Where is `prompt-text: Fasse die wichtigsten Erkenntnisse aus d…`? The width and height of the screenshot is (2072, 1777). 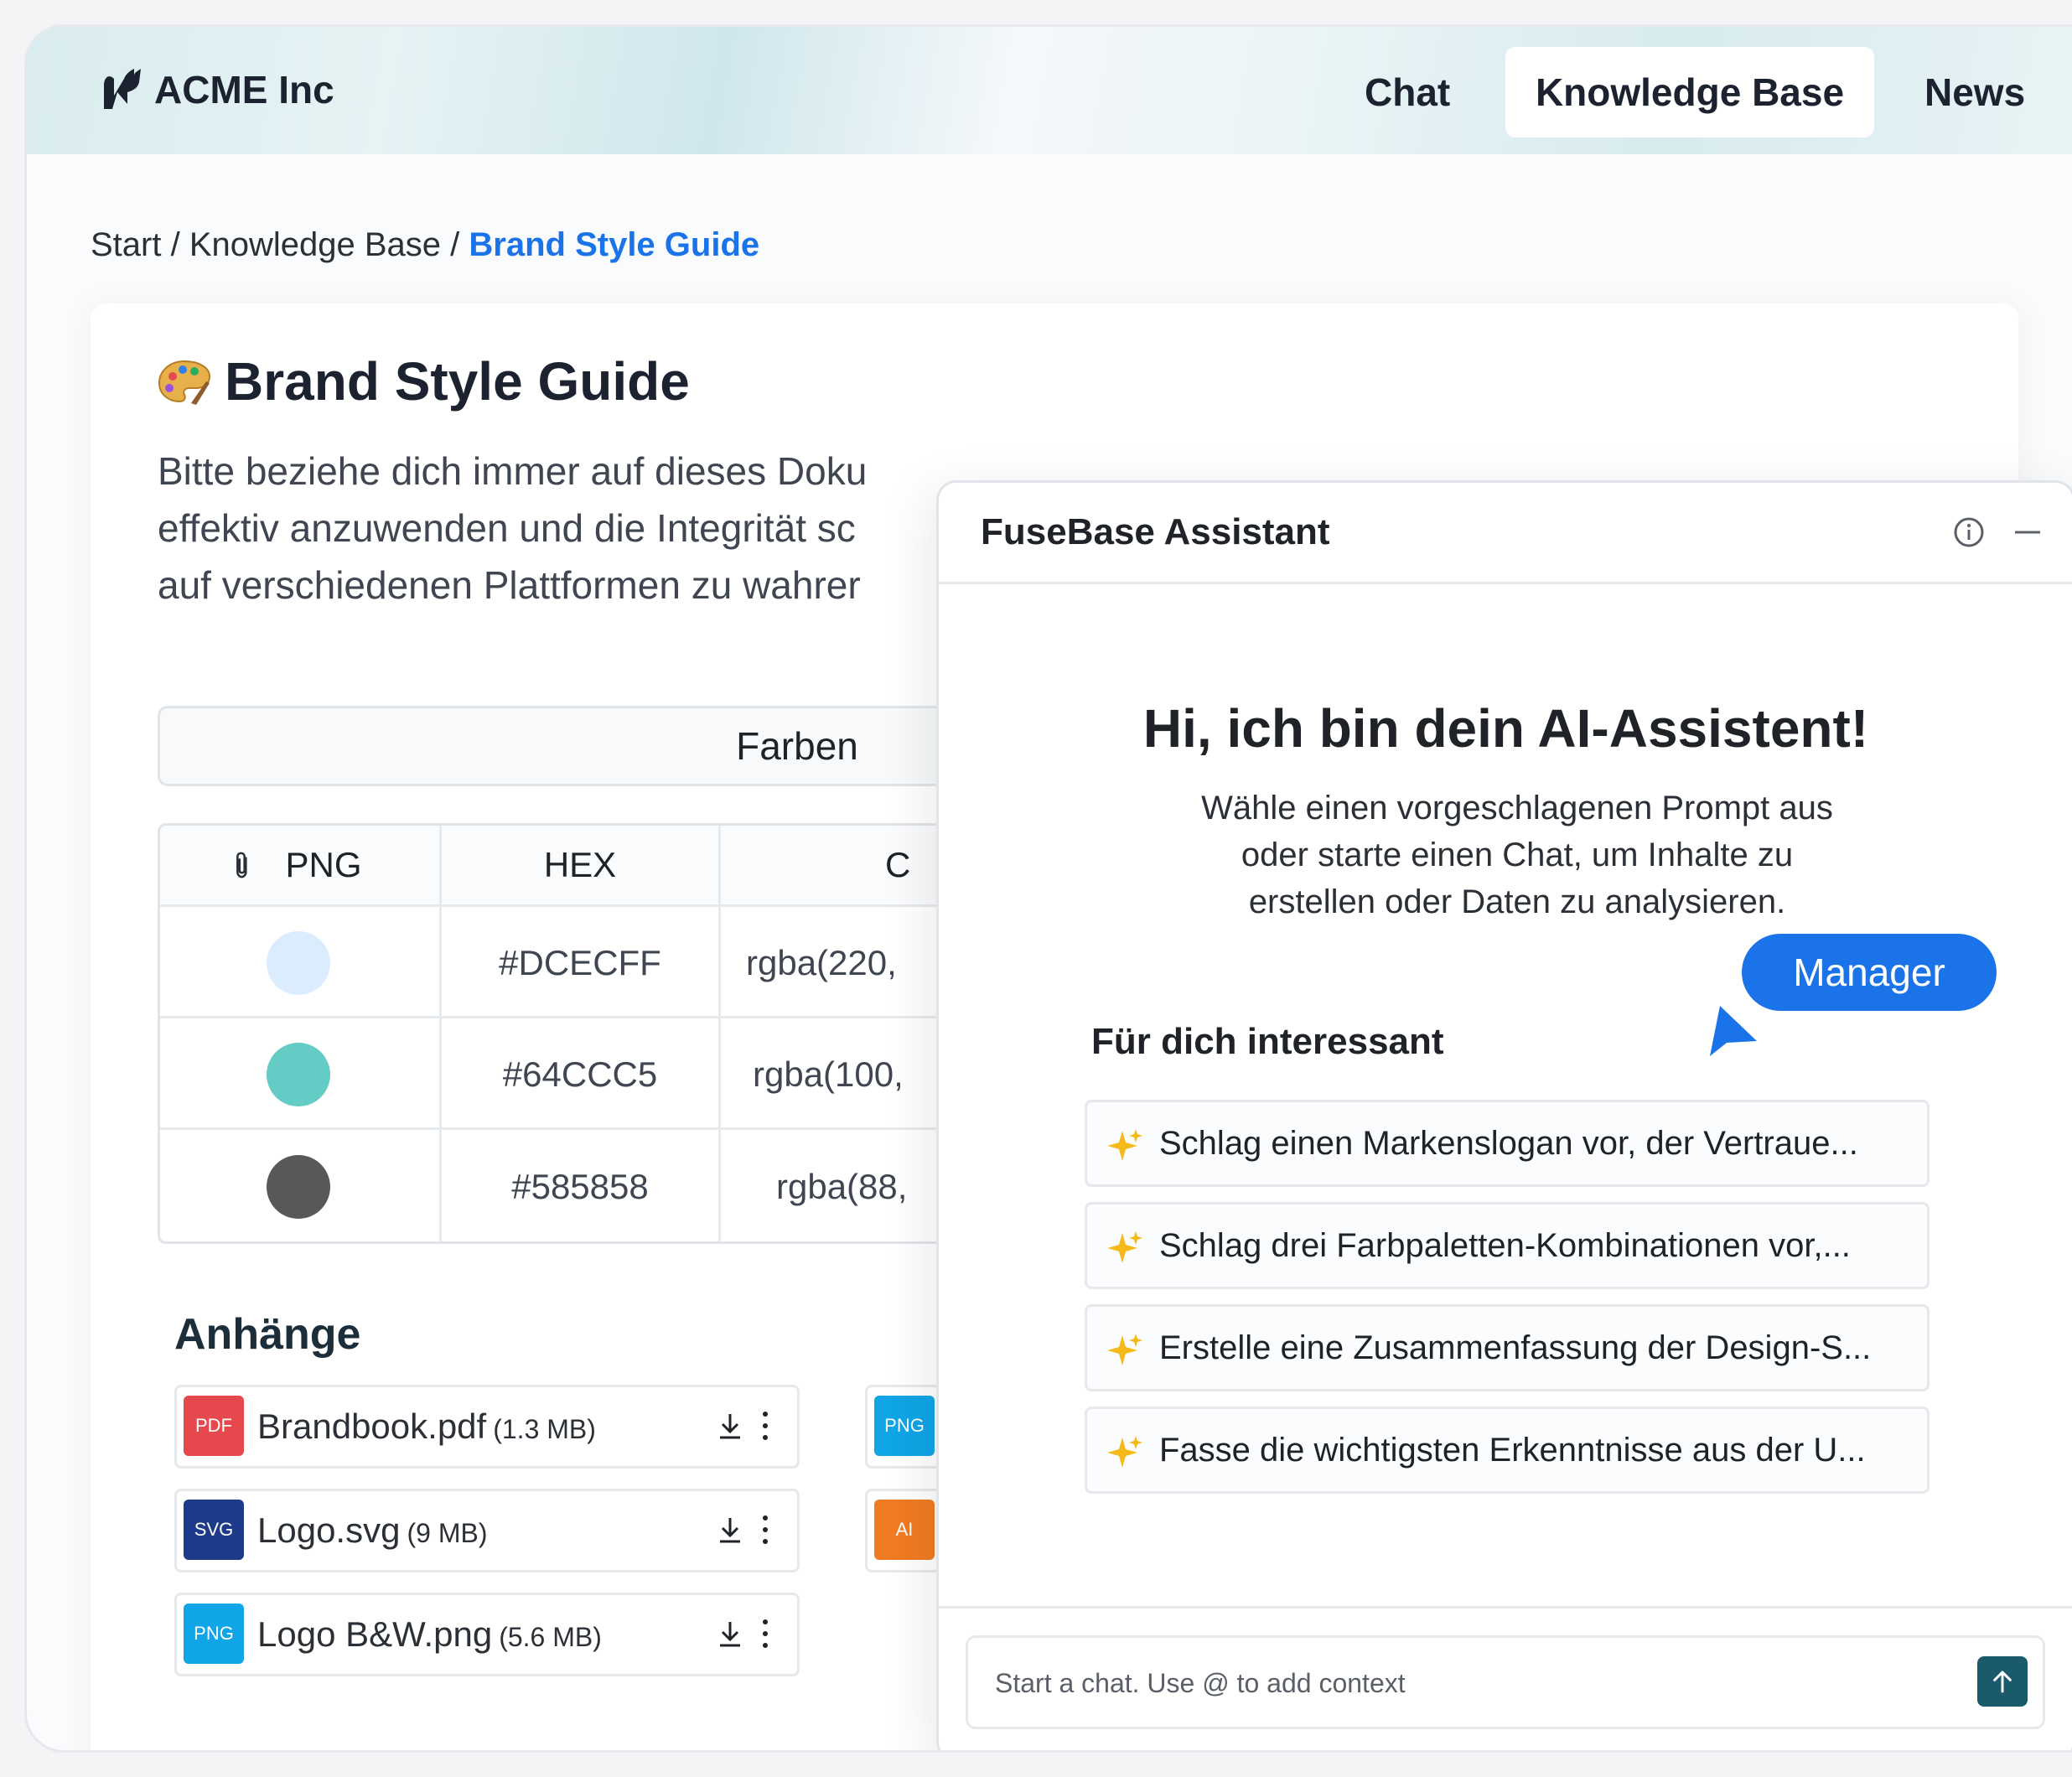 prompt-text: Fasse die wichtigsten Erkenntnisse aus d… is located at coordinates (1513, 1450).